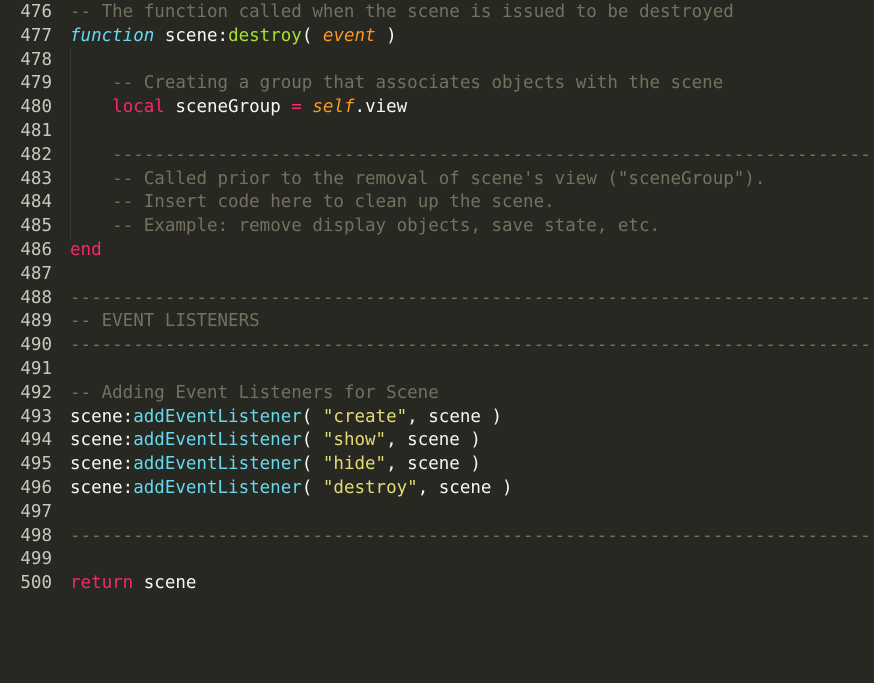 This screenshot has height=683, width=874. Describe the element at coordinates (36, 273) in the screenshot. I see `line-number: 487` at that location.